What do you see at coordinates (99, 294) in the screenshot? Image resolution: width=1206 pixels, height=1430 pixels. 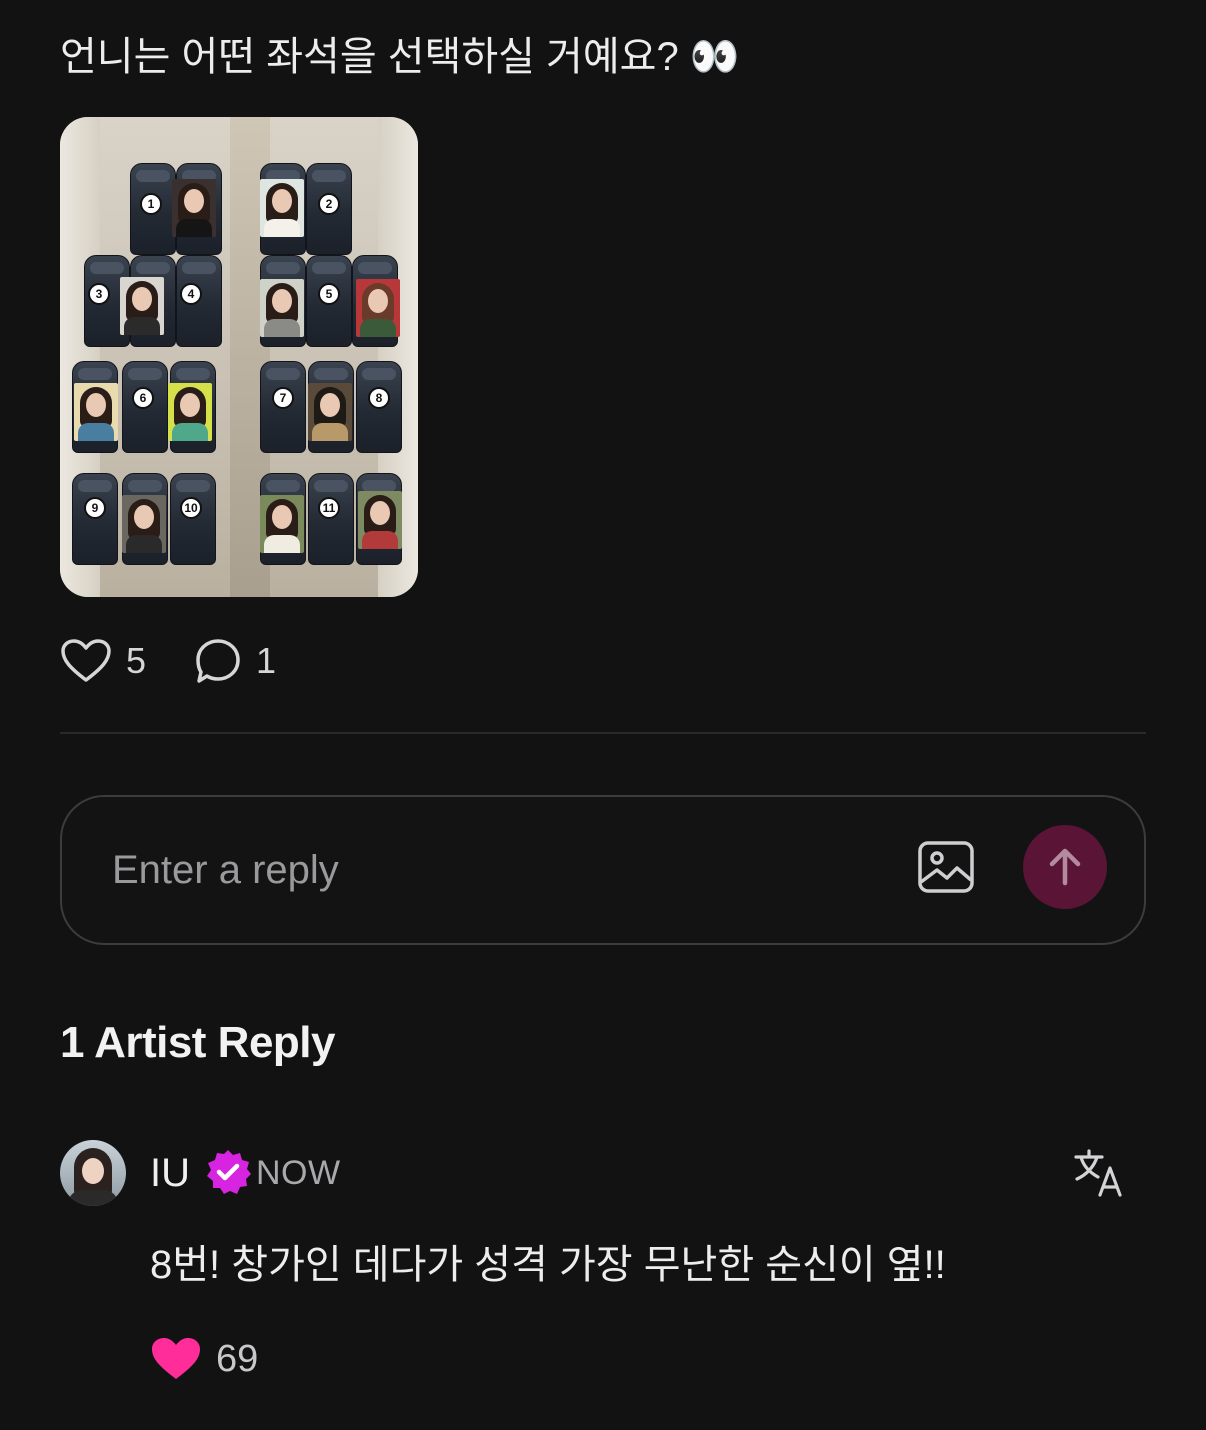 I see `seat-number-badge: 3` at bounding box center [99, 294].